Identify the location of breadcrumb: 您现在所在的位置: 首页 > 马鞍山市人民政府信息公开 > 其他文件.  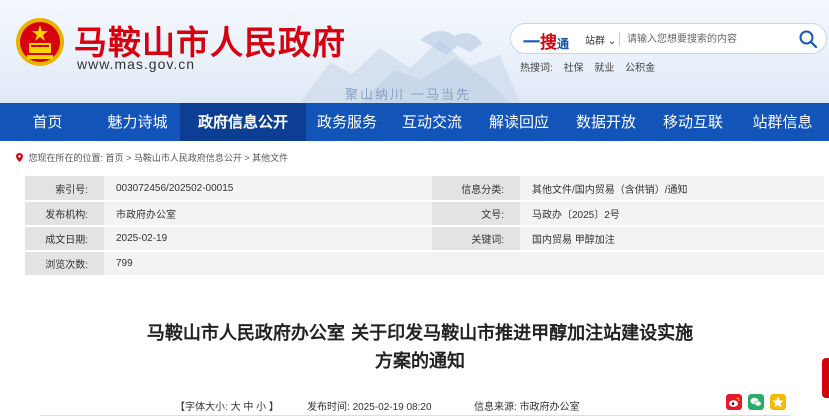
(152, 157).